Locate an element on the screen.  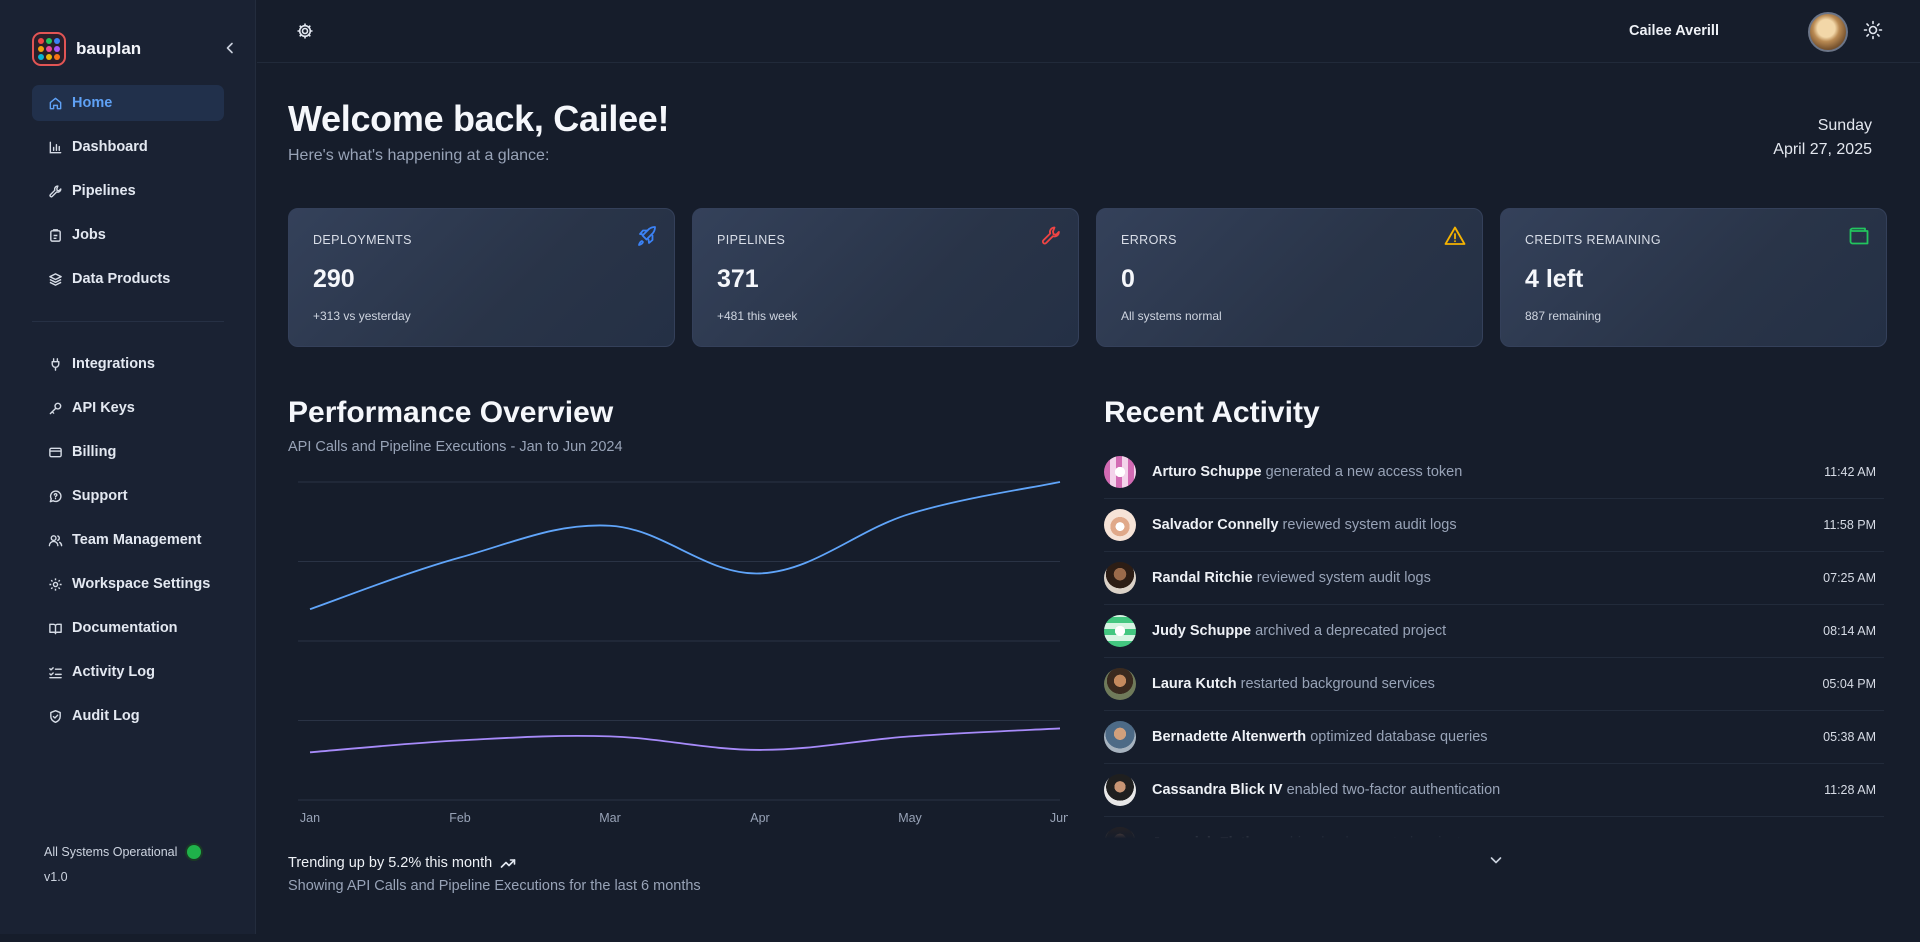
brand: bauplan is located at coordinates (86, 49).